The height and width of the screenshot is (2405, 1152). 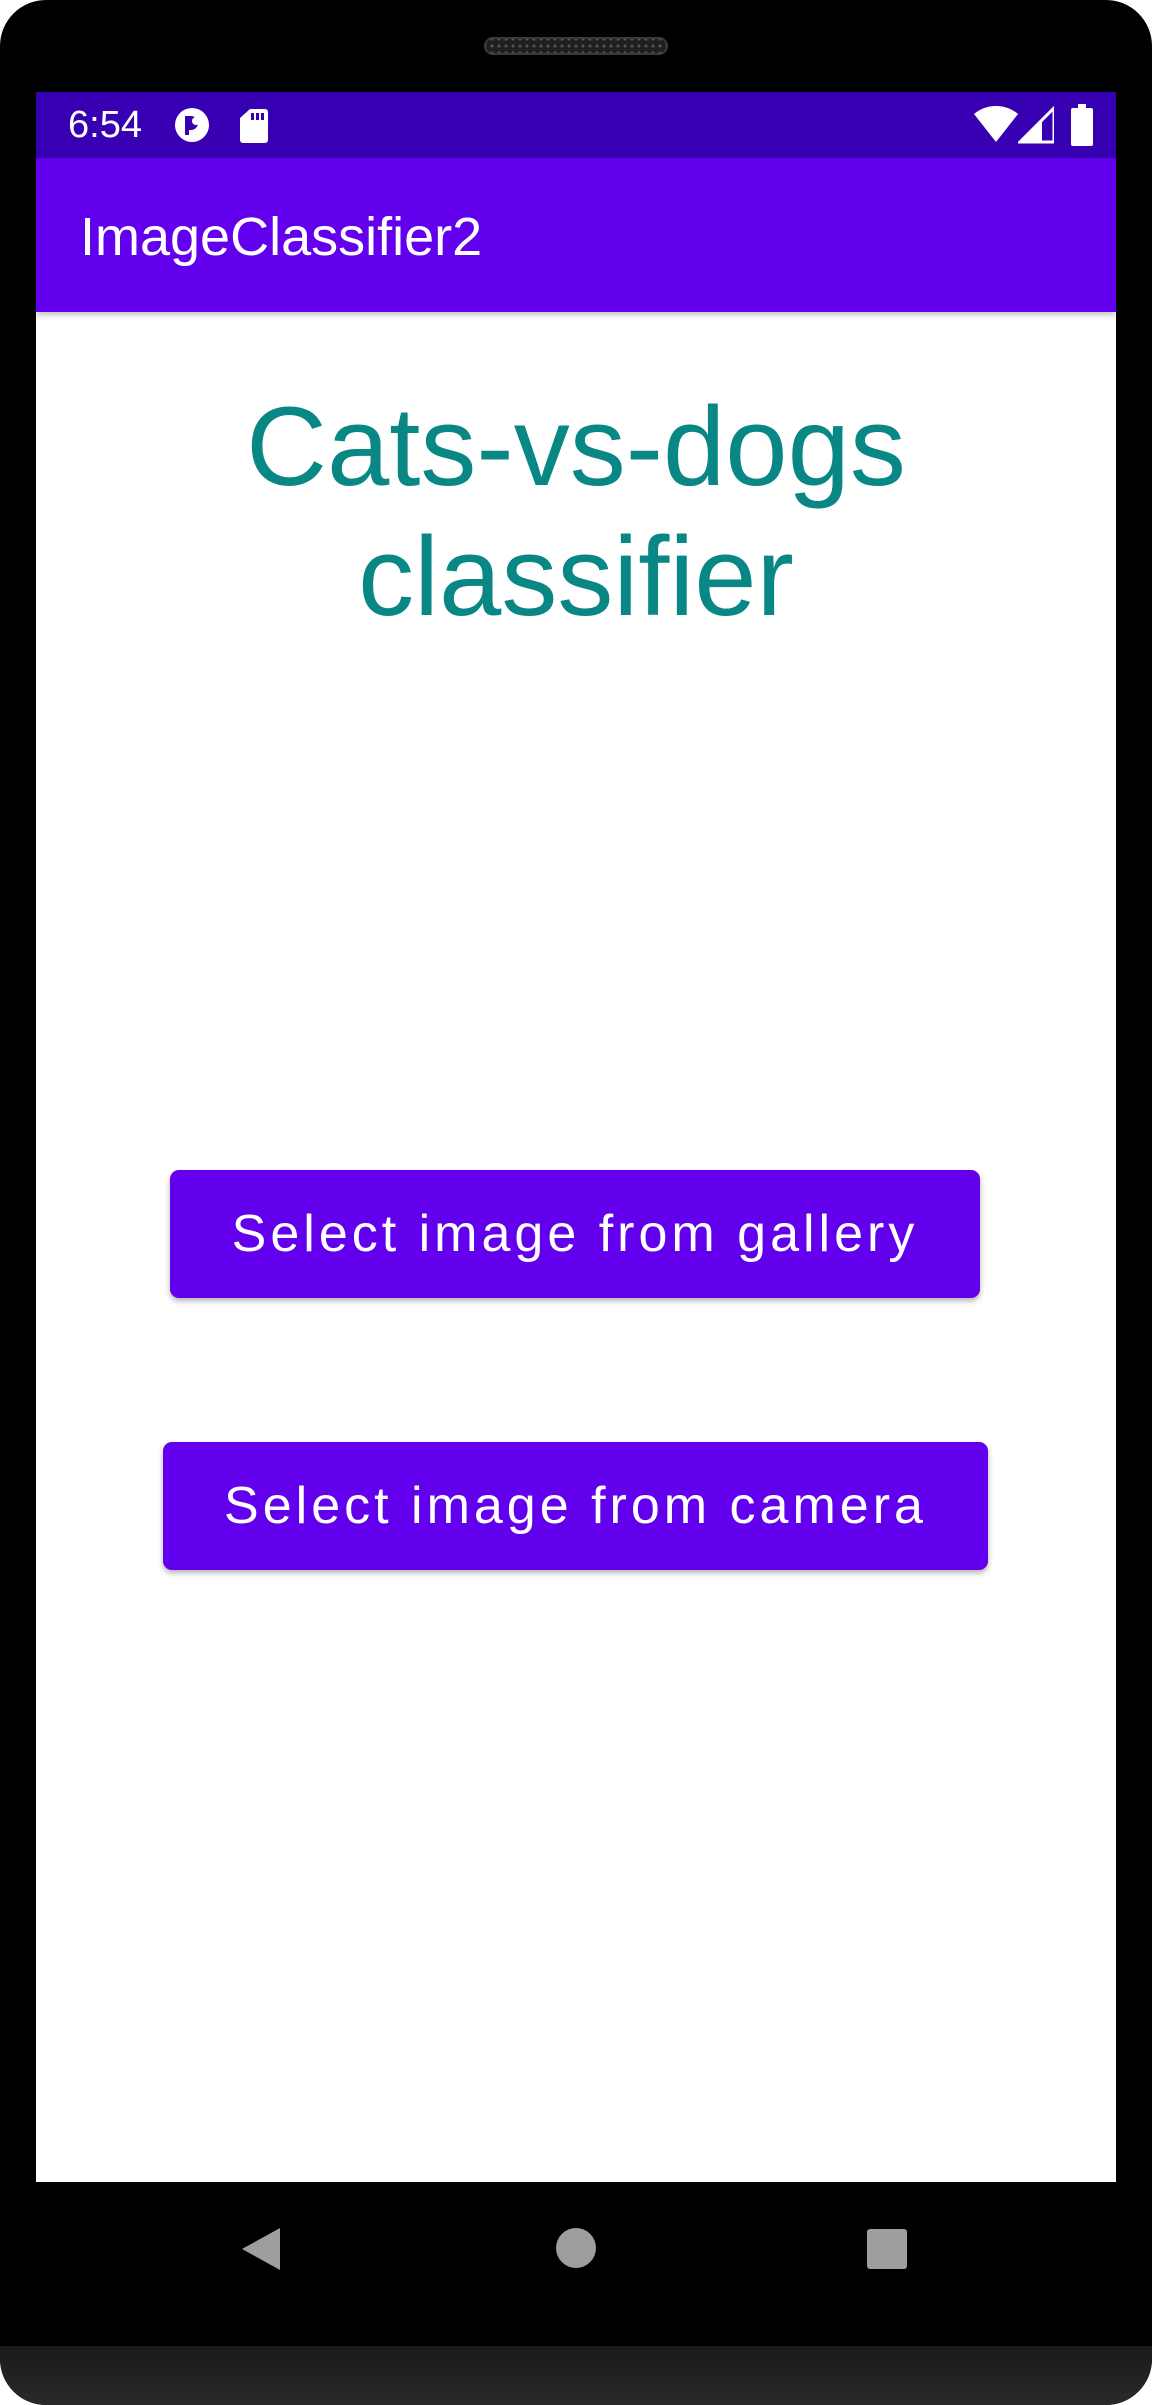 I want to click on cell-signal-icon, so click(x=1036, y=125).